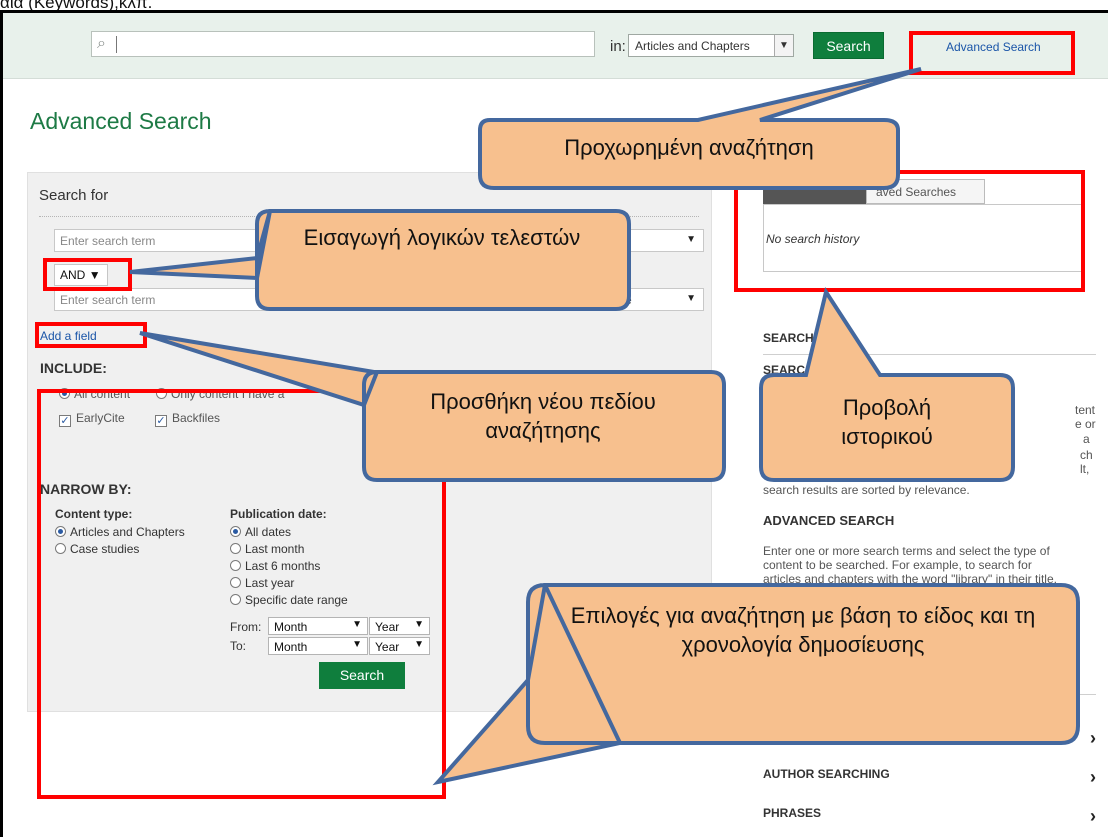  I want to click on search-for-title: Search for, so click(74, 195).